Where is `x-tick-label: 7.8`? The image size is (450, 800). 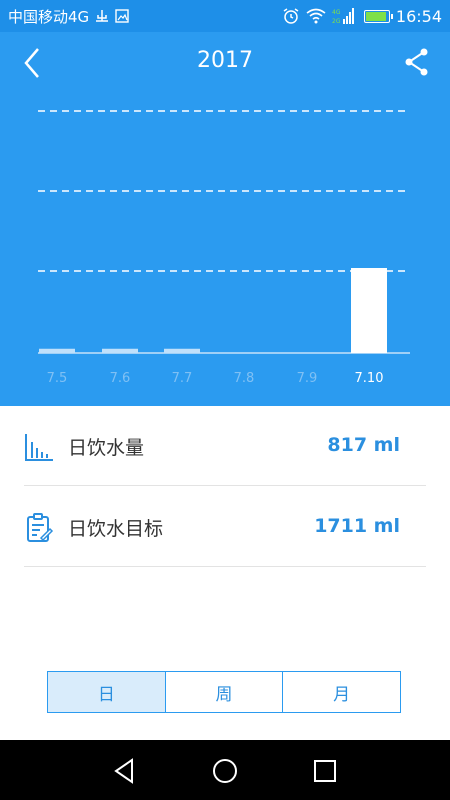 x-tick-label: 7.8 is located at coordinates (244, 378).